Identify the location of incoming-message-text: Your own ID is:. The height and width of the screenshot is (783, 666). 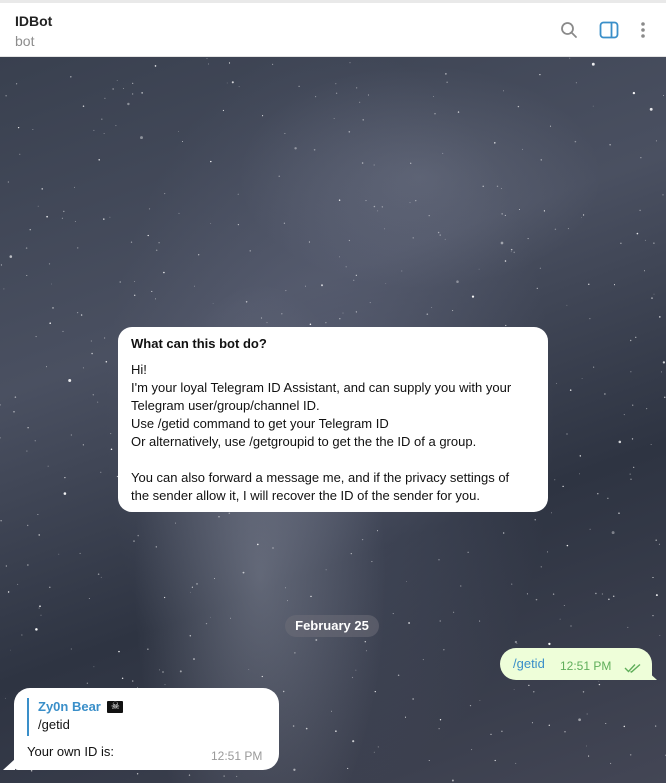
(70, 751).